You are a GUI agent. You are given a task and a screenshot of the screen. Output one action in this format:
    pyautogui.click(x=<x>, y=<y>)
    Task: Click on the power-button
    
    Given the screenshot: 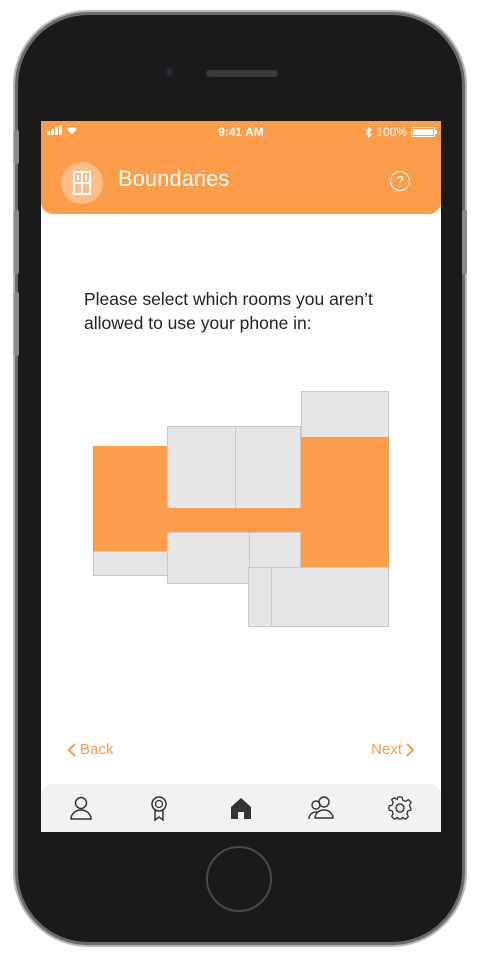 What is the action you would take?
    pyautogui.click(x=464, y=242)
    